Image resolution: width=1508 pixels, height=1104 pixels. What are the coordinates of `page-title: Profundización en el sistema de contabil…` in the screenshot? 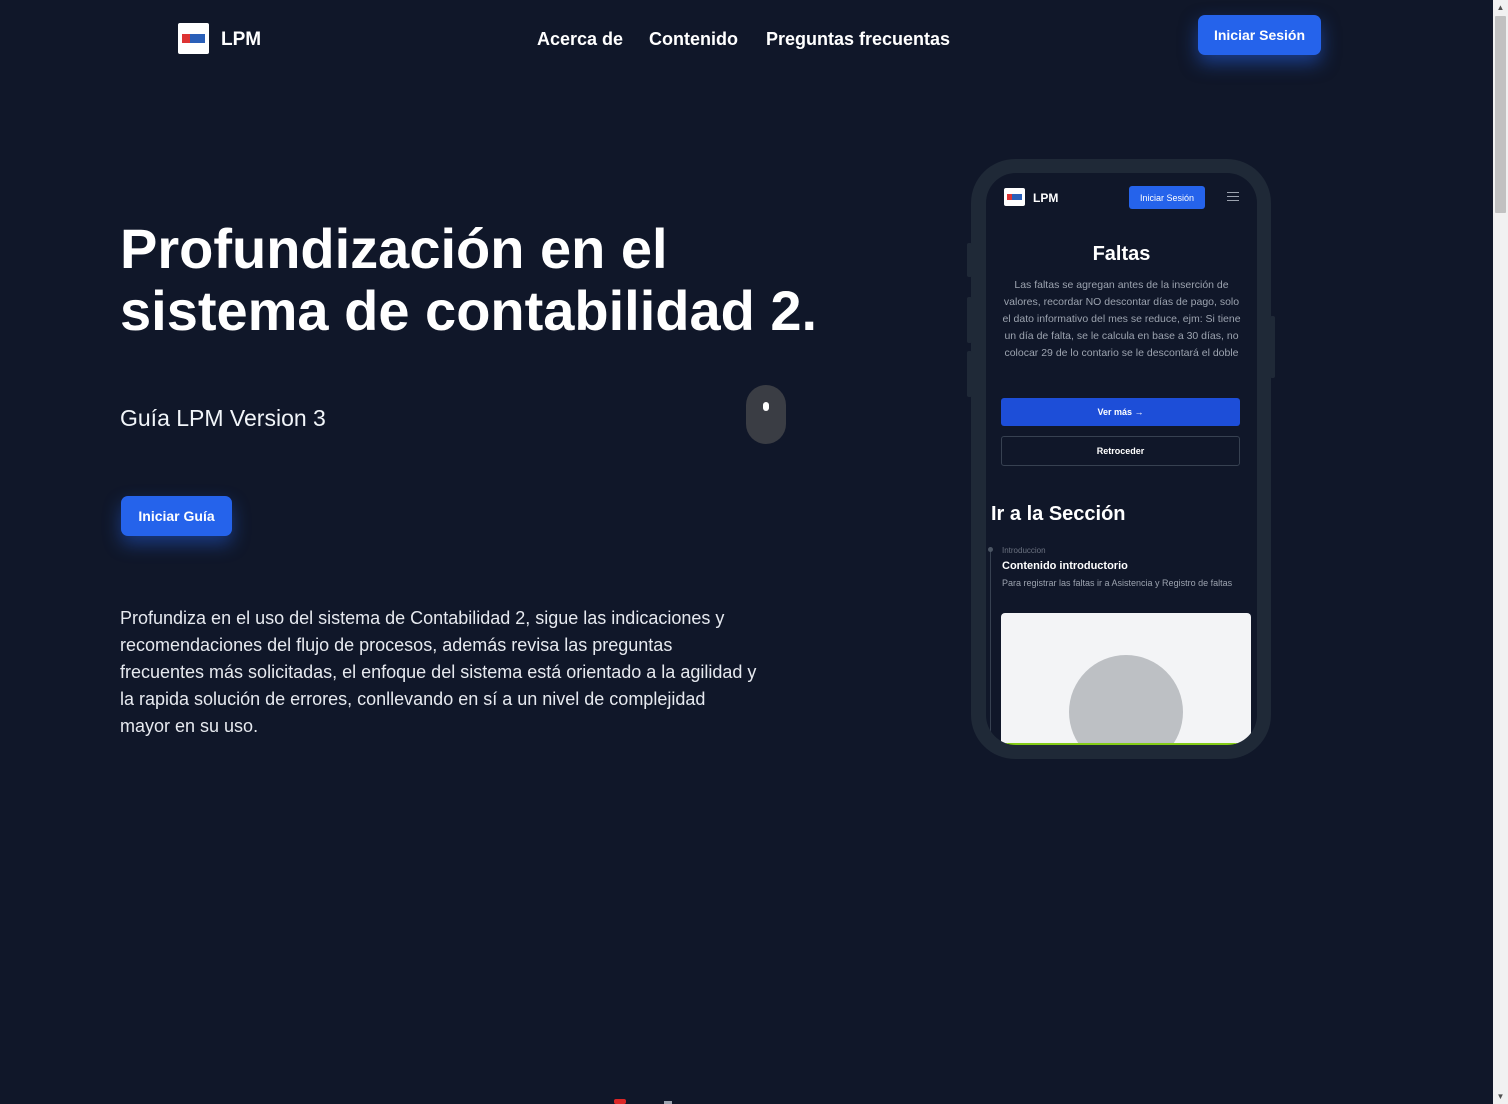 It's located at (469, 279).